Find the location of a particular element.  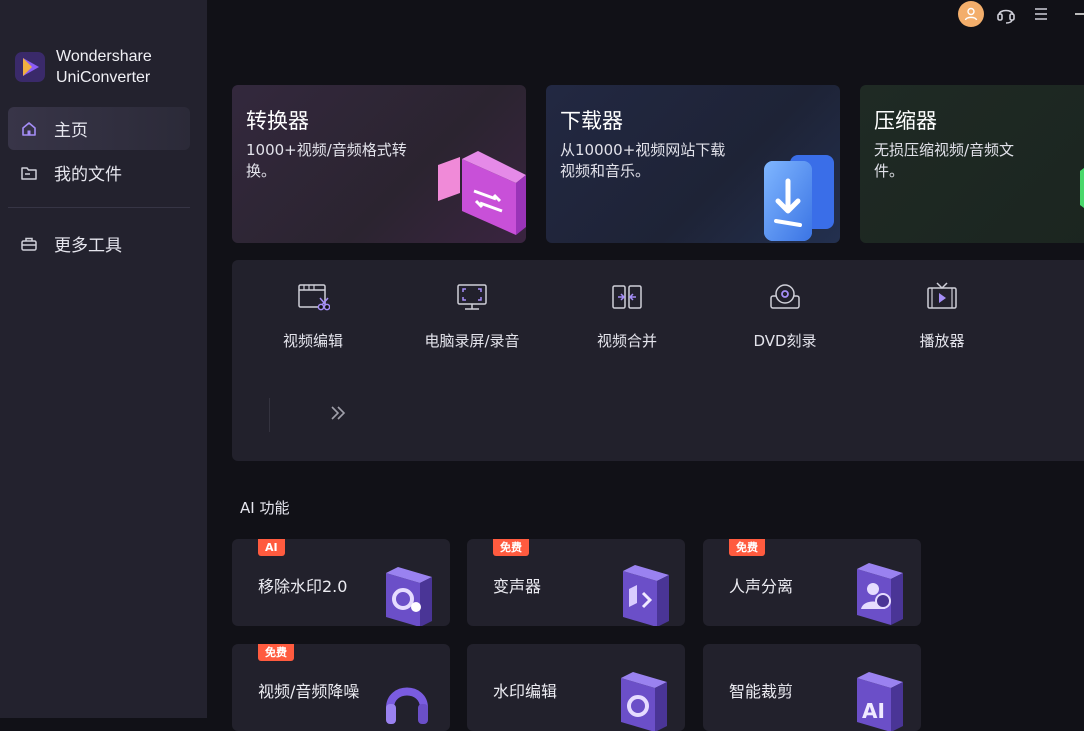

hamburger-menu-icon is located at coordinates (1041, 14).